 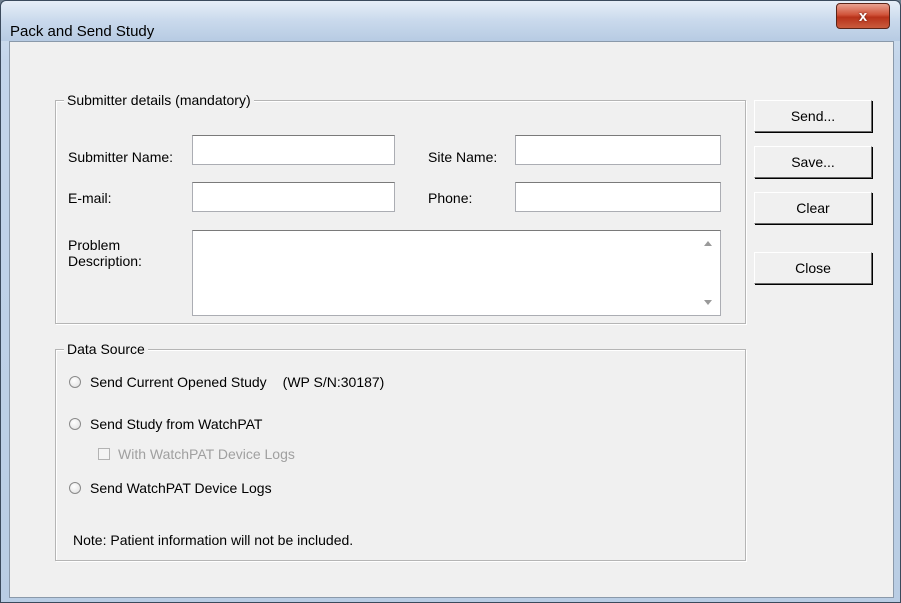 What do you see at coordinates (181, 488) in the screenshot?
I see `radio-send-device-logs-label: Send WatchPAT Device Logs` at bounding box center [181, 488].